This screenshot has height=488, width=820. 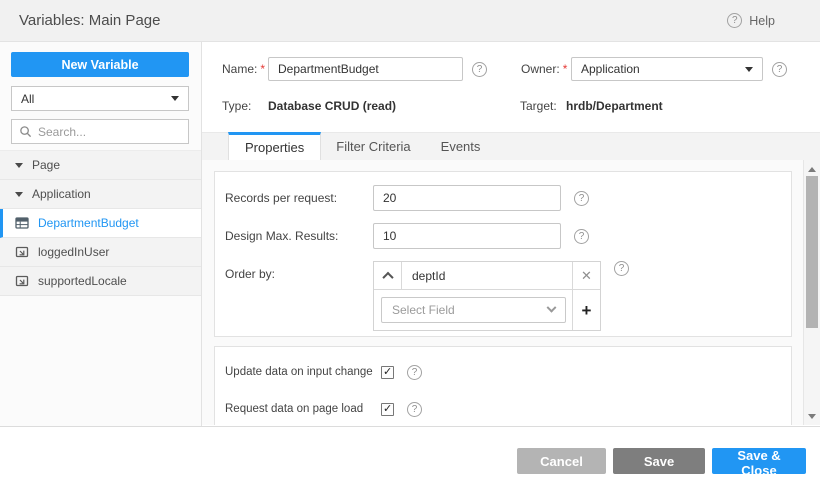 I want to click on tree-group-page: Page, so click(x=100, y=165).